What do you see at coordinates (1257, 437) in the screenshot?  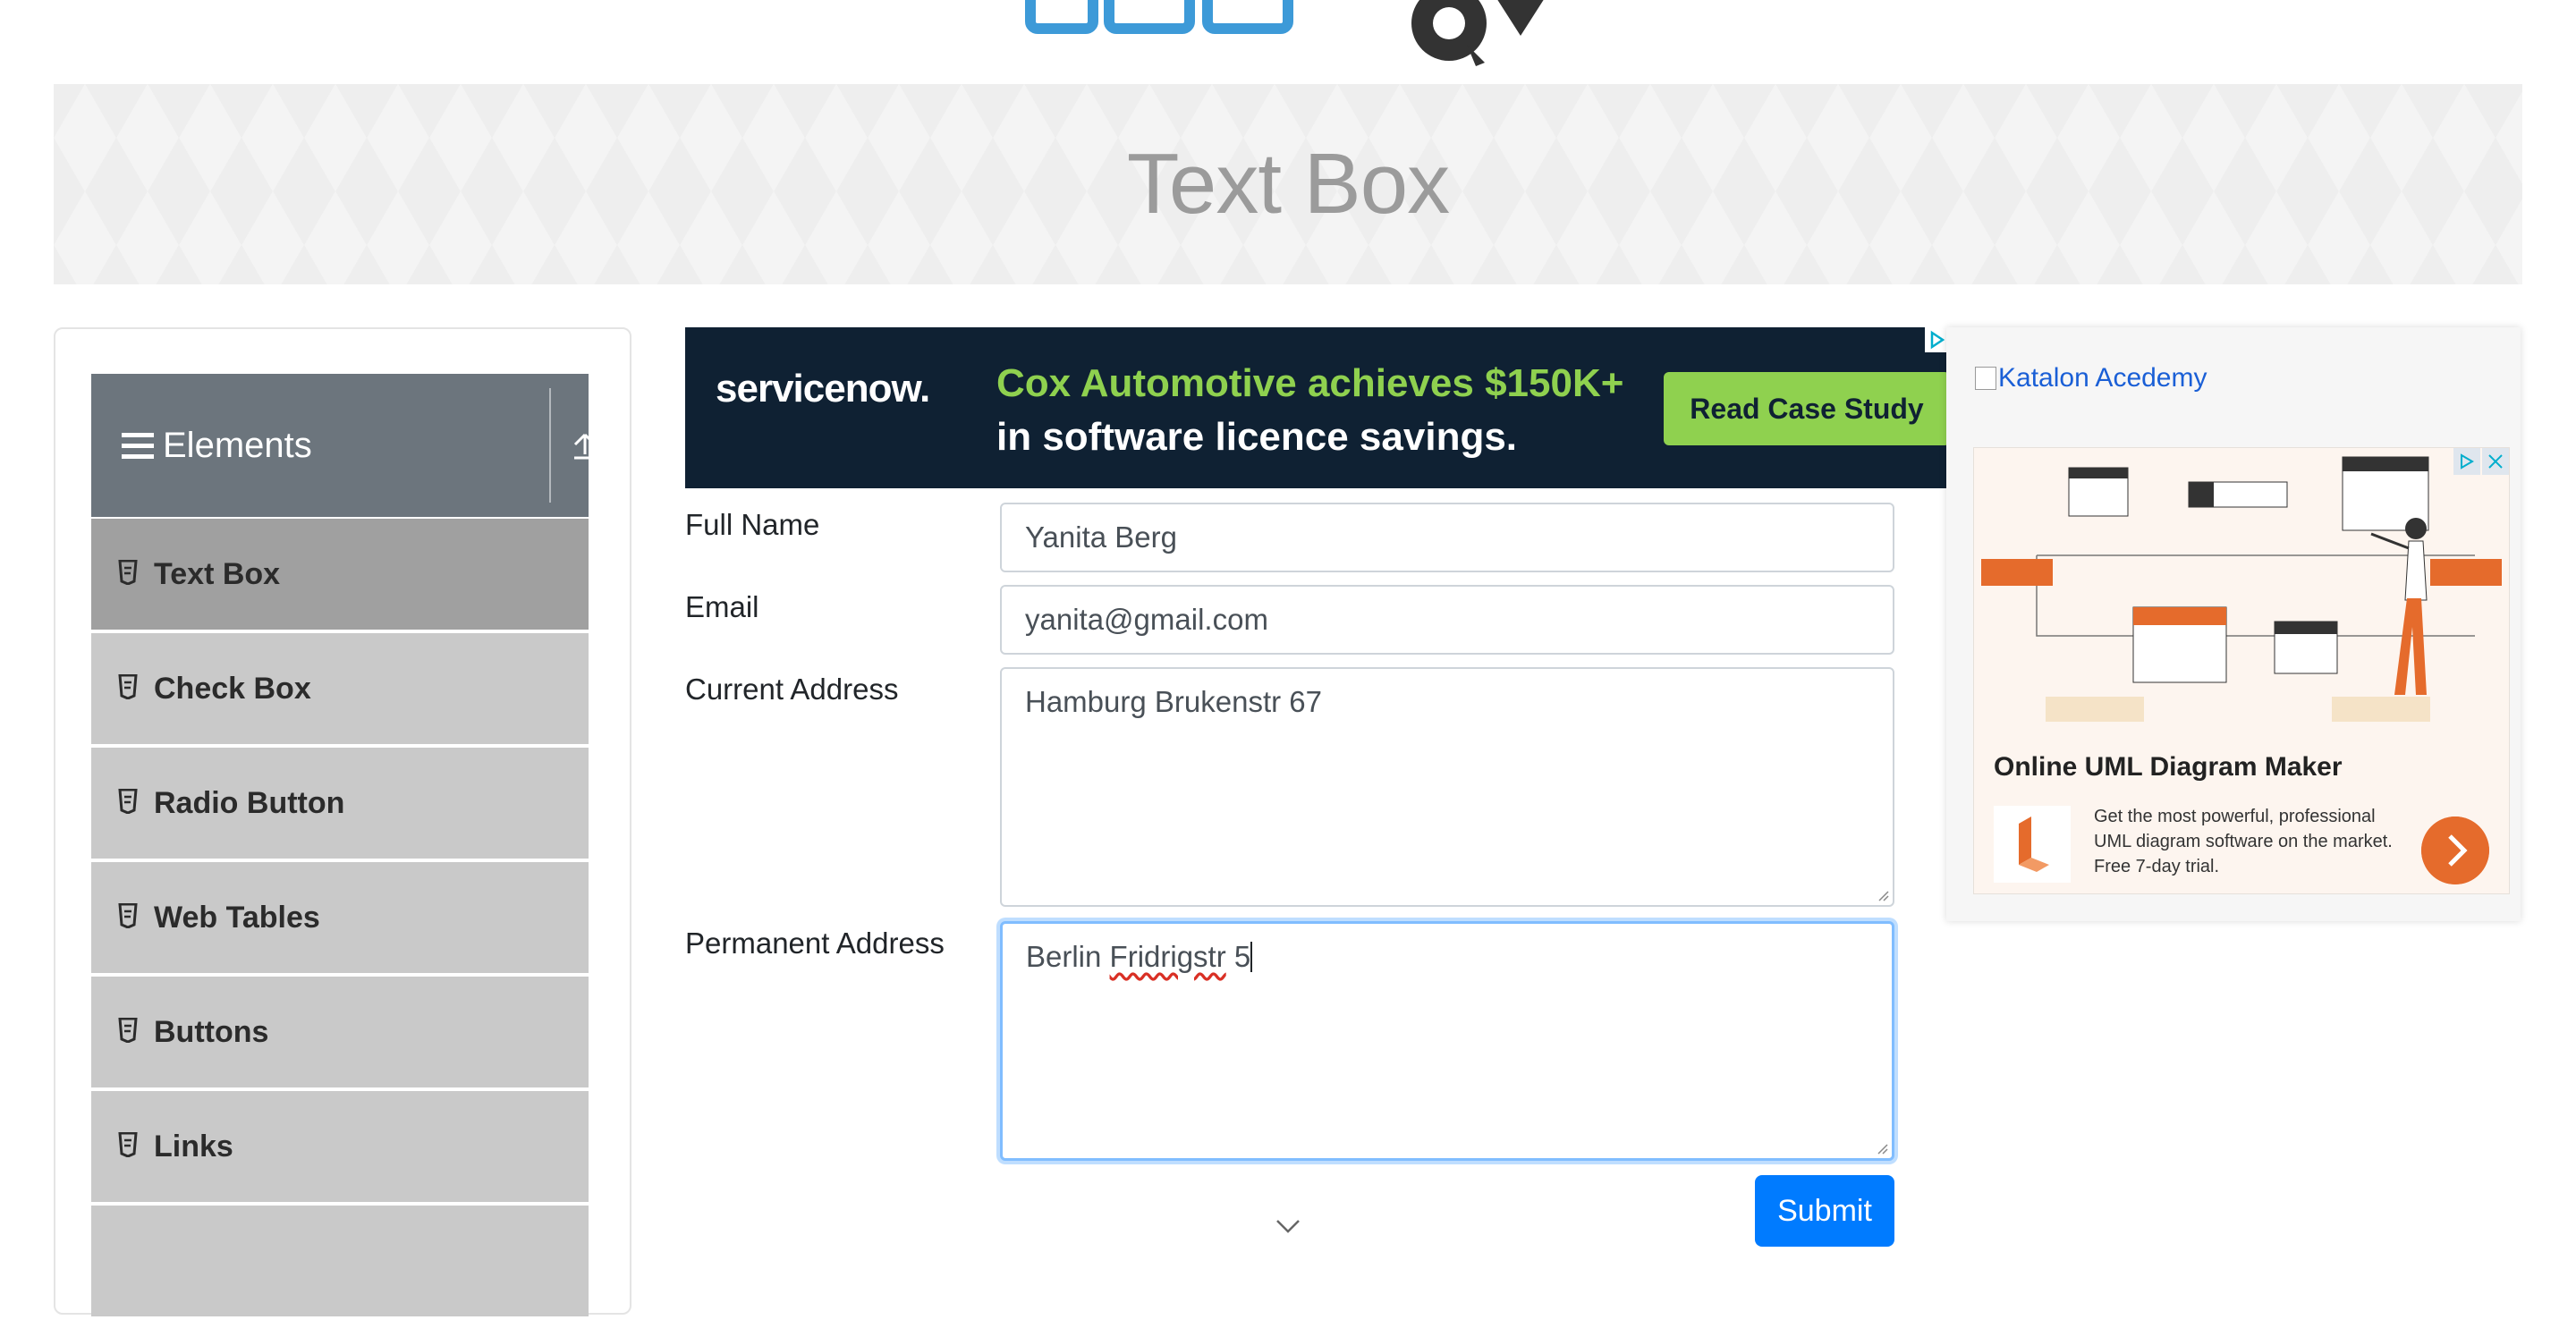 I see `ad-headline-line2: in software licence savings.` at bounding box center [1257, 437].